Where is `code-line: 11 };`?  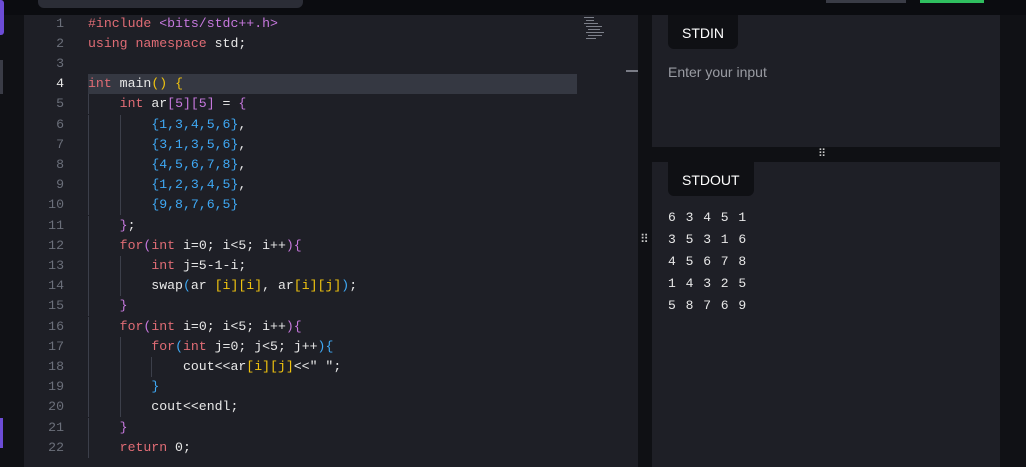
code-line: 11 }; is located at coordinates (331, 225).